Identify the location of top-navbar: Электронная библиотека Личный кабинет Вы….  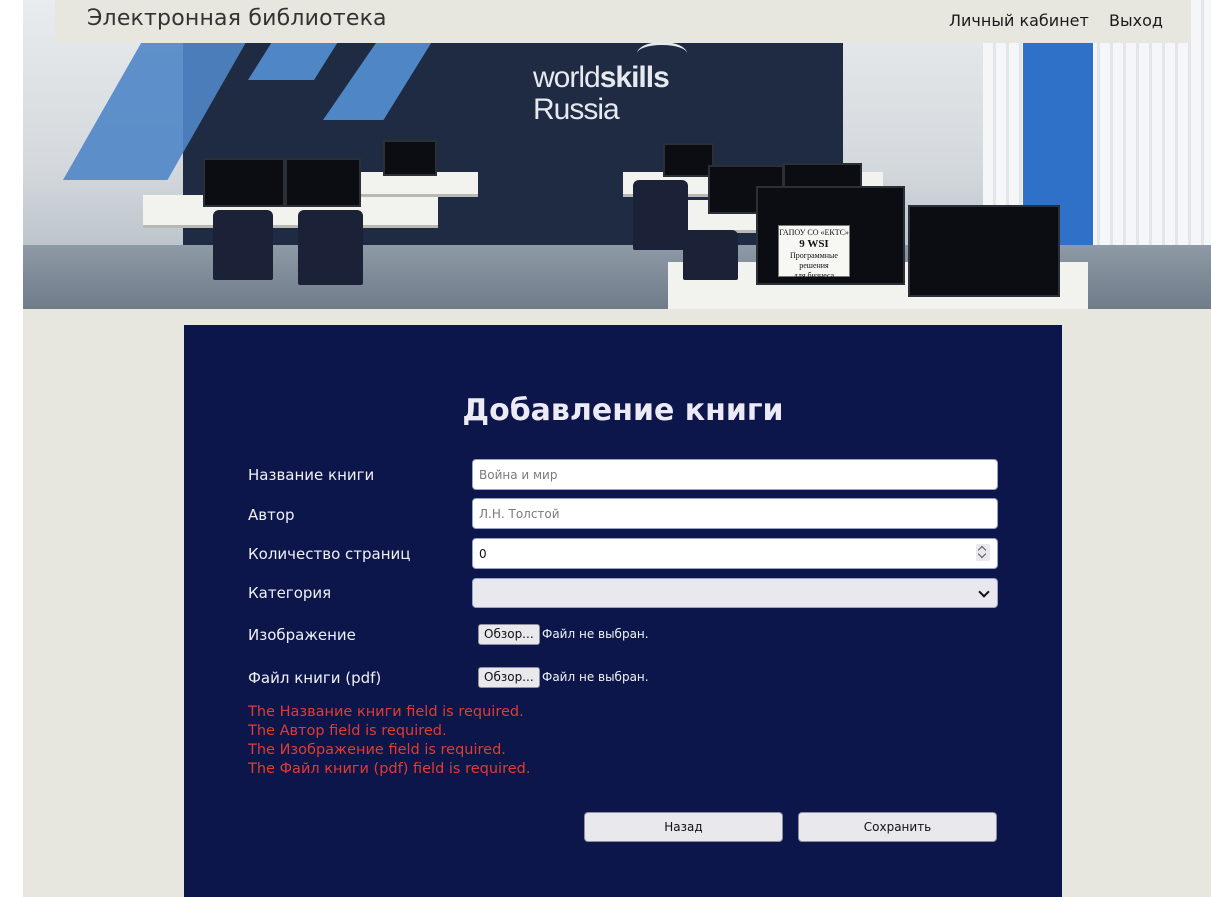
(623, 21).